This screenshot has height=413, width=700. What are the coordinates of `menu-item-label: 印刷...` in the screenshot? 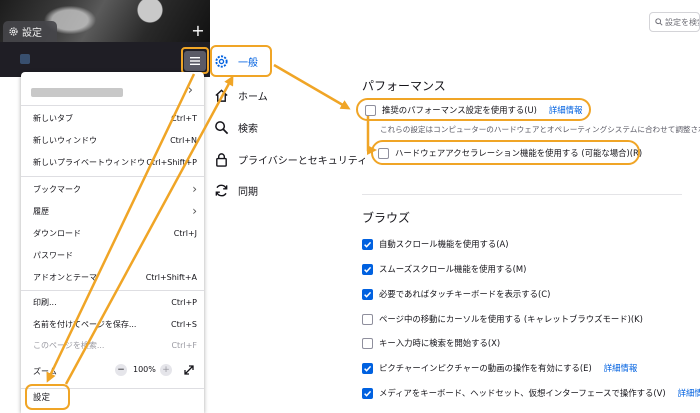 It's located at (45, 302).